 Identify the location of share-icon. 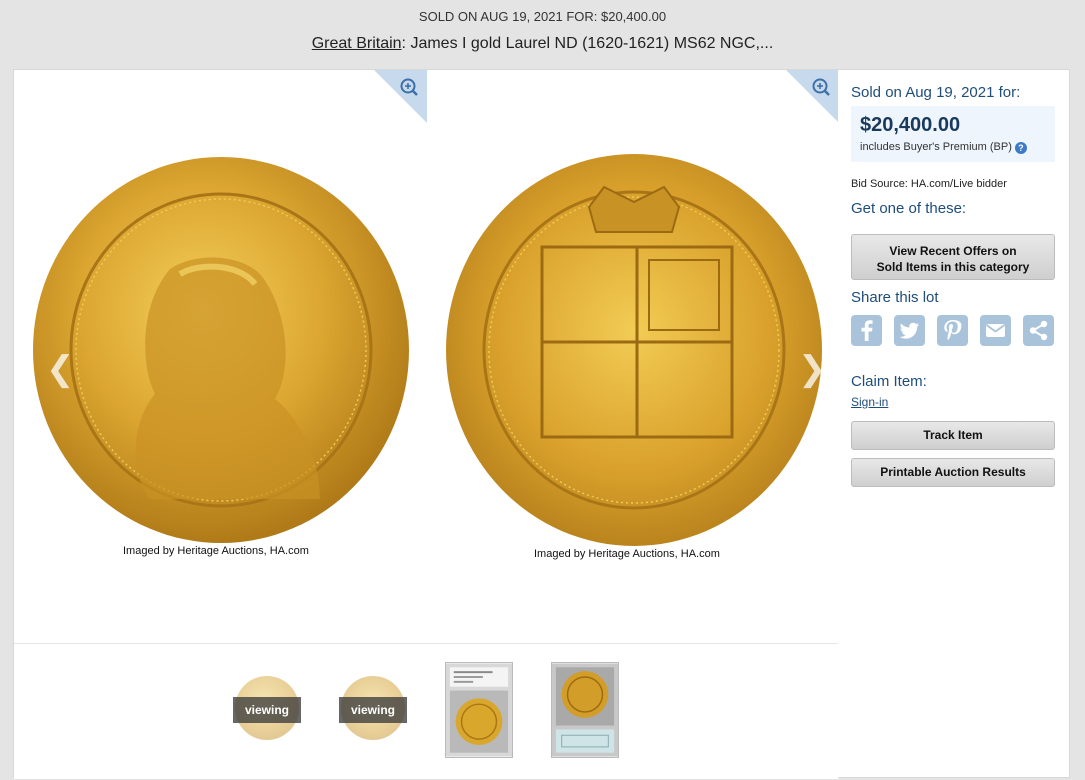
(1038, 330).